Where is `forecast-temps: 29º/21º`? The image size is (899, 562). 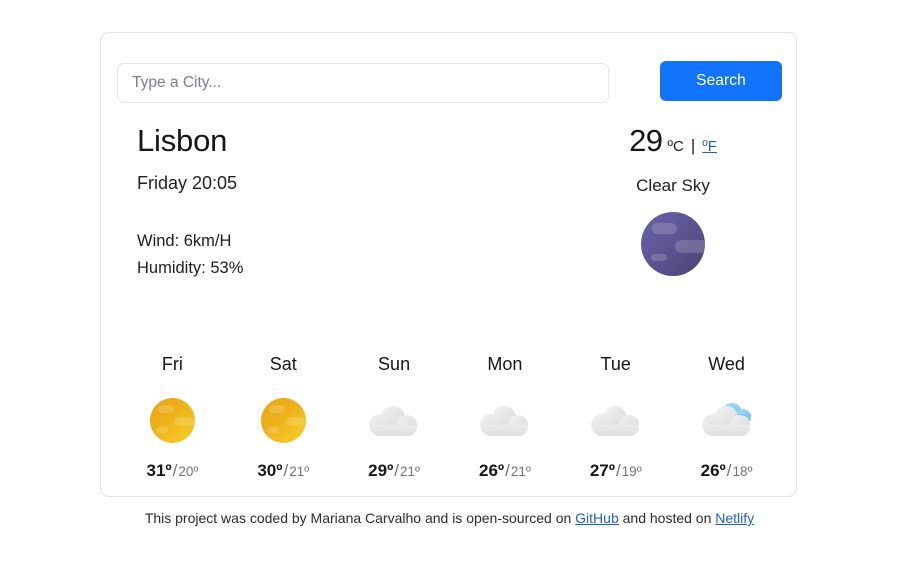 forecast-temps: 29º/21º is located at coordinates (394, 470).